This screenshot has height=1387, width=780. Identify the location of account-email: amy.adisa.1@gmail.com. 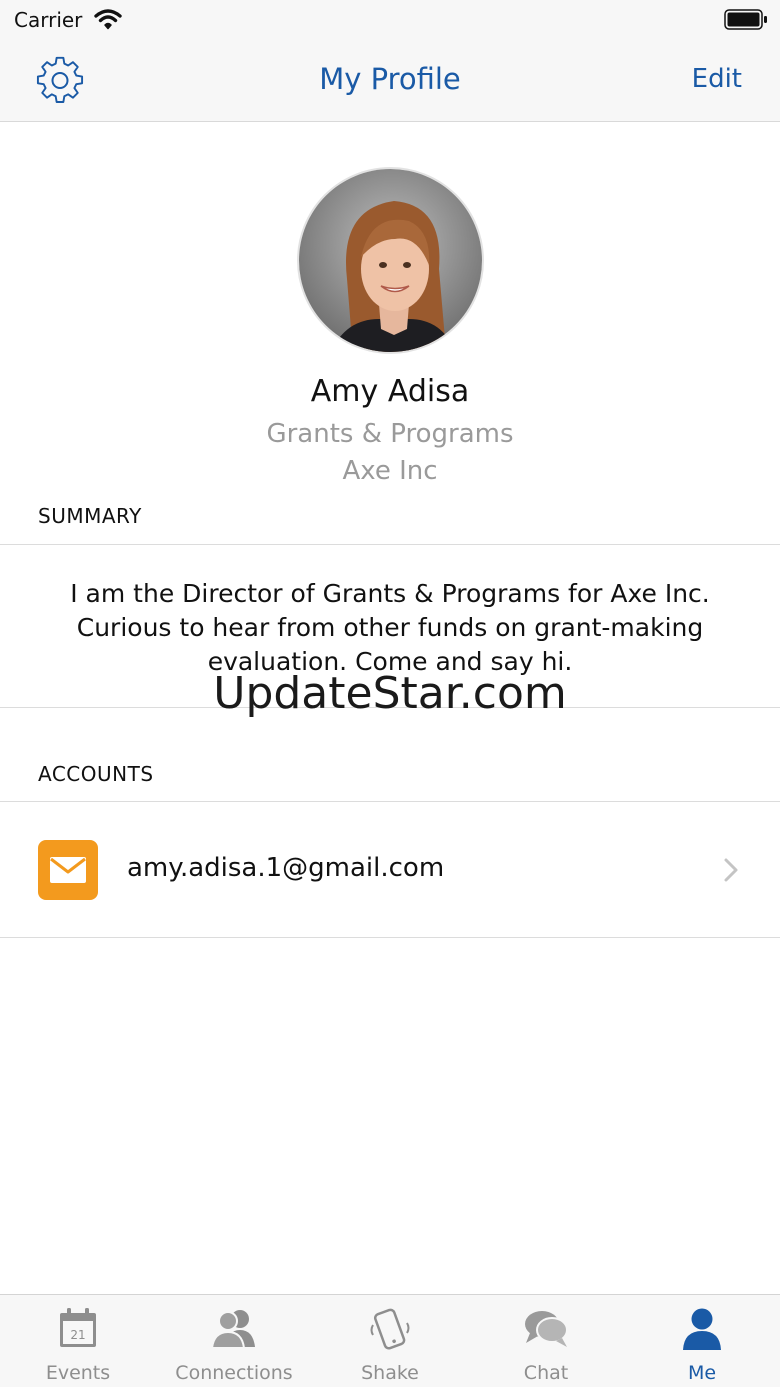
(286, 868).